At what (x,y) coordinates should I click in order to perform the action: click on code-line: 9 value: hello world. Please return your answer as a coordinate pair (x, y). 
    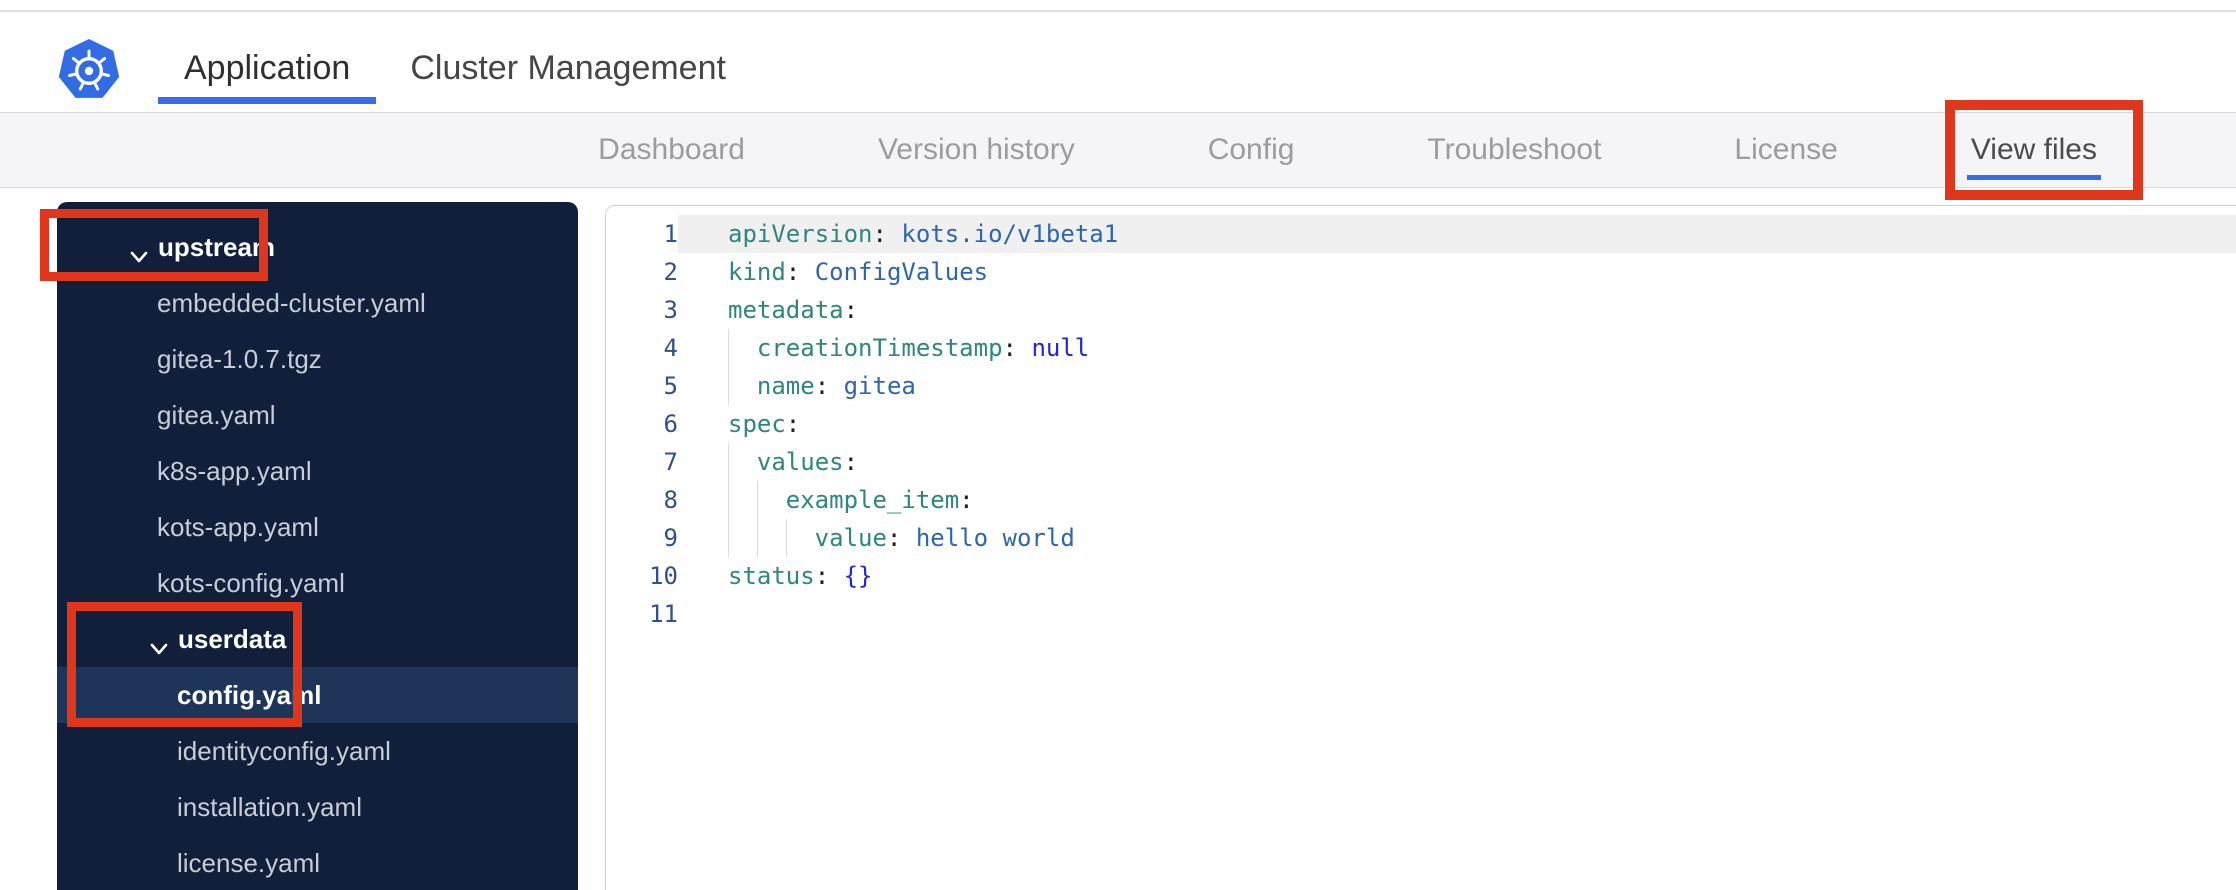
    Looking at the image, I should click on (1421, 538).